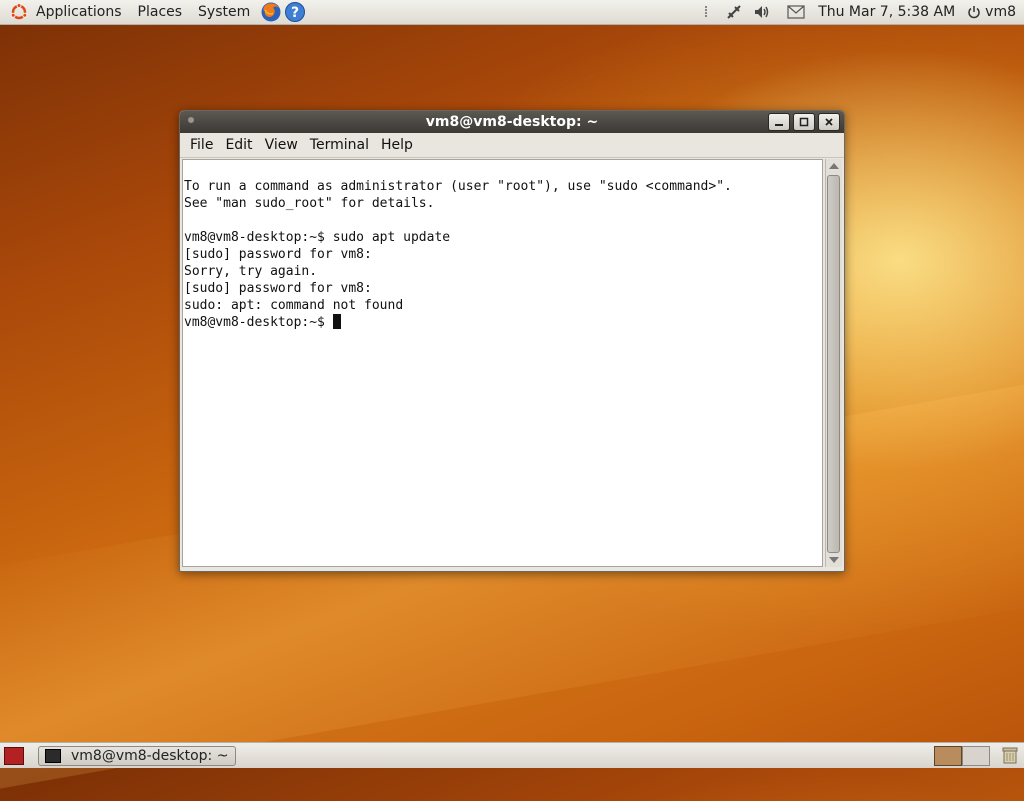 Image resolution: width=1024 pixels, height=801 pixels. I want to click on scroll-thumb, so click(833, 364).